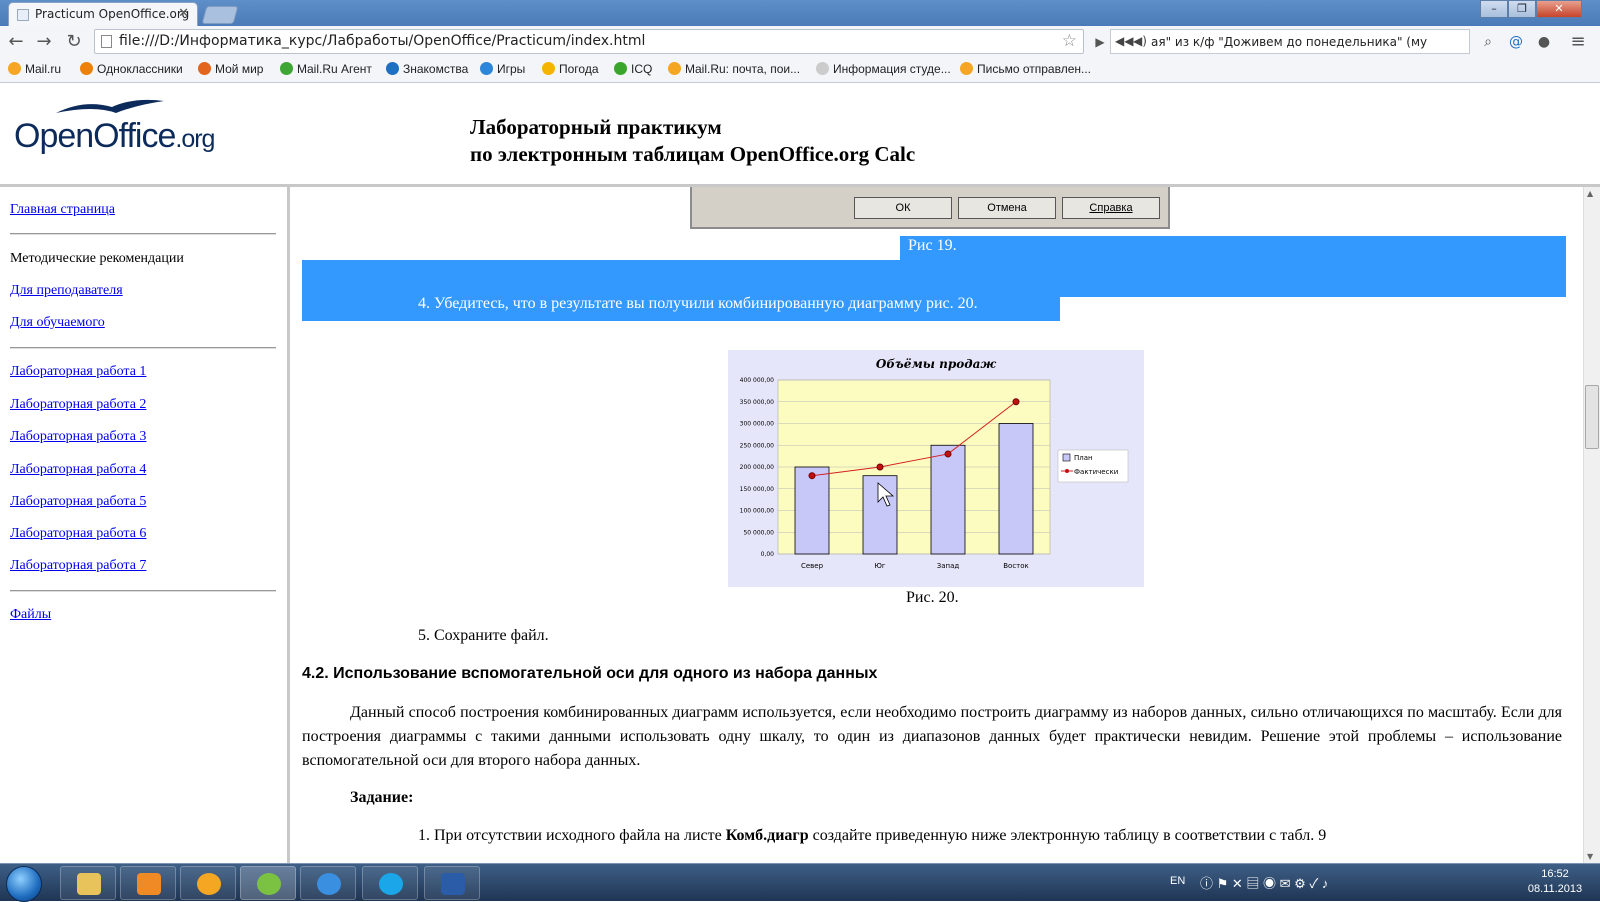 The width and height of the screenshot is (1600, 902). What do you see at coordinates (110, 106) in the screenshot?
I see `gull-logo-icon` at bounding box center [110, 106].